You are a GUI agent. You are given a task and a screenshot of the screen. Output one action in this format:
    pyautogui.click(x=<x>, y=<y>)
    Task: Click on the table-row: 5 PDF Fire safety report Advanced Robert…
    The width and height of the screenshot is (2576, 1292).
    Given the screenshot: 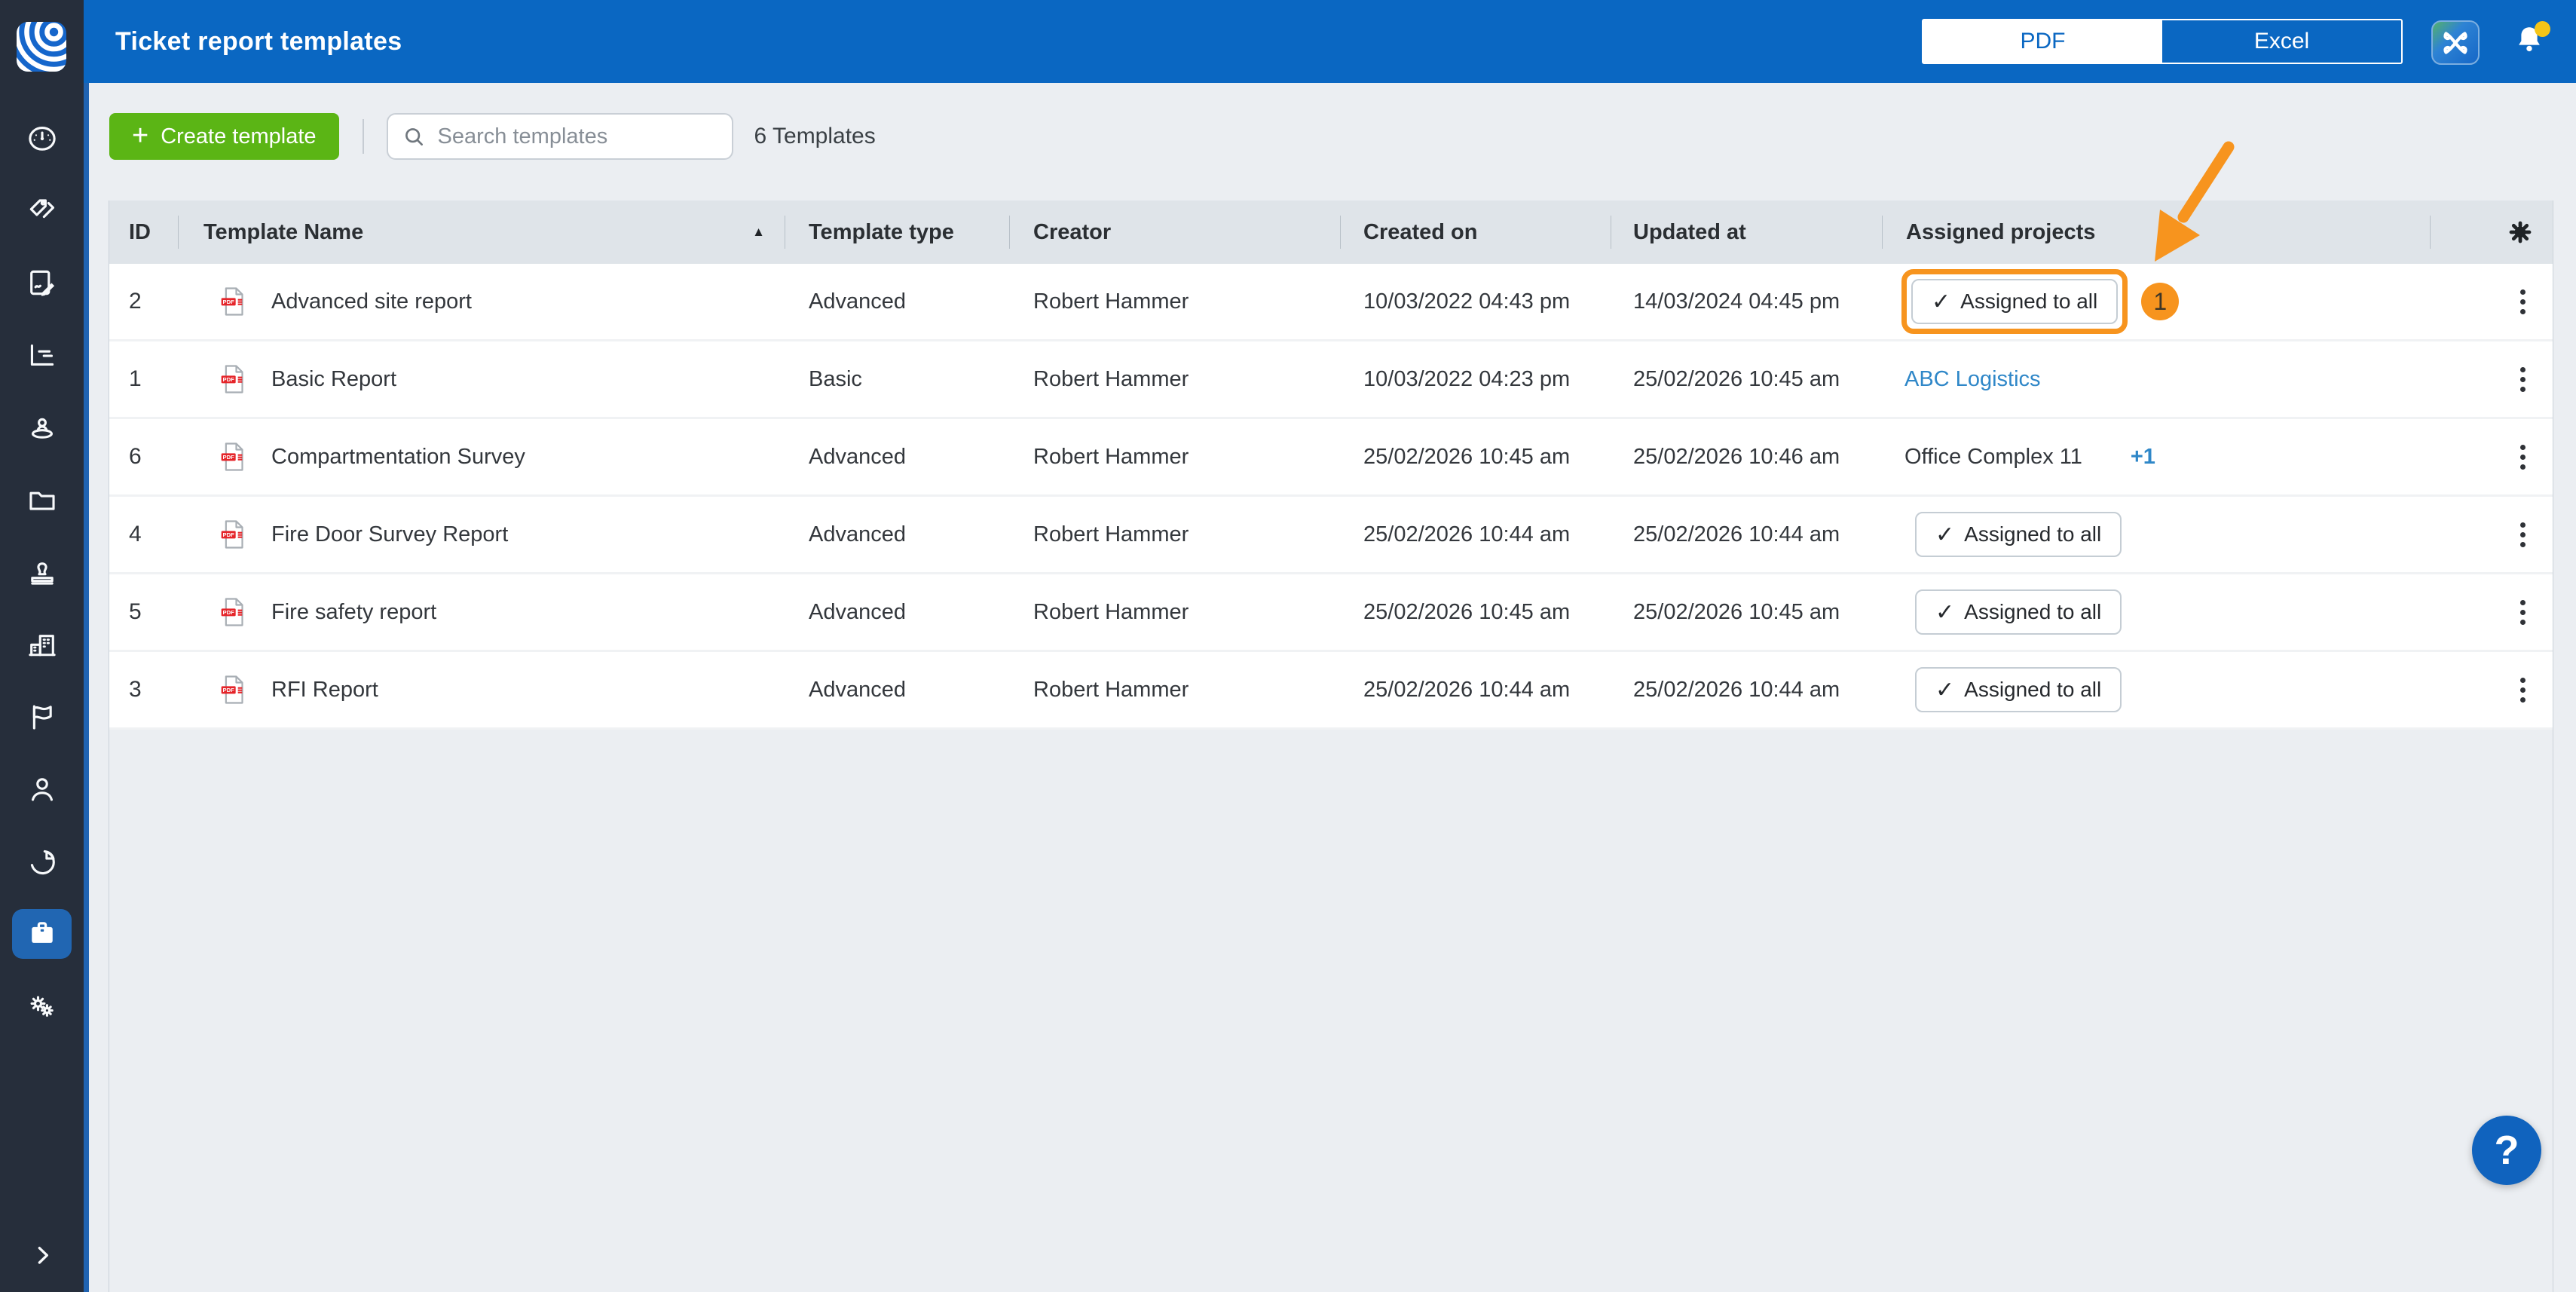 What is the action you would take?
    pyautogui.click(x=1331, y=613)
    